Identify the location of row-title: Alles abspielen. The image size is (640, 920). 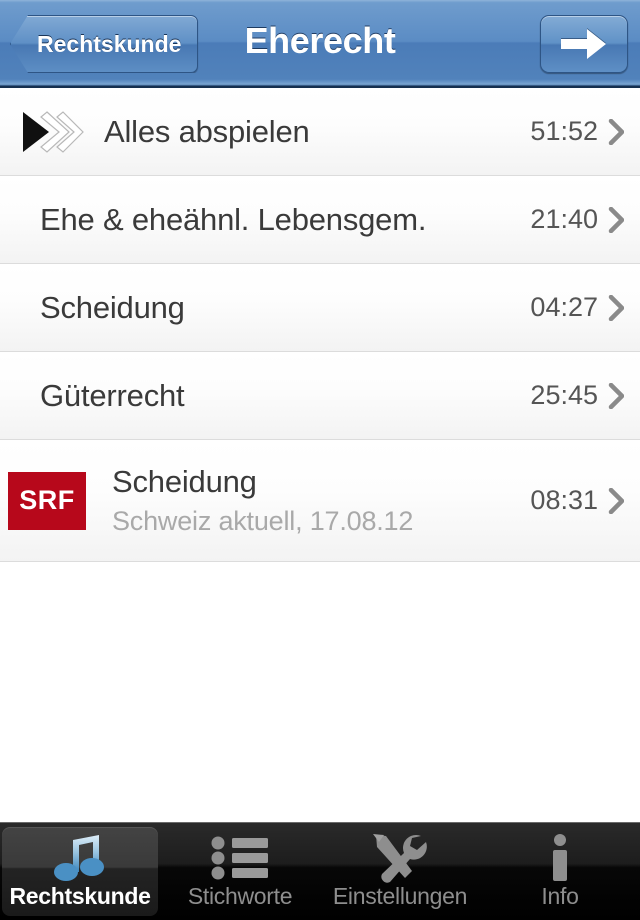
(207, 131).